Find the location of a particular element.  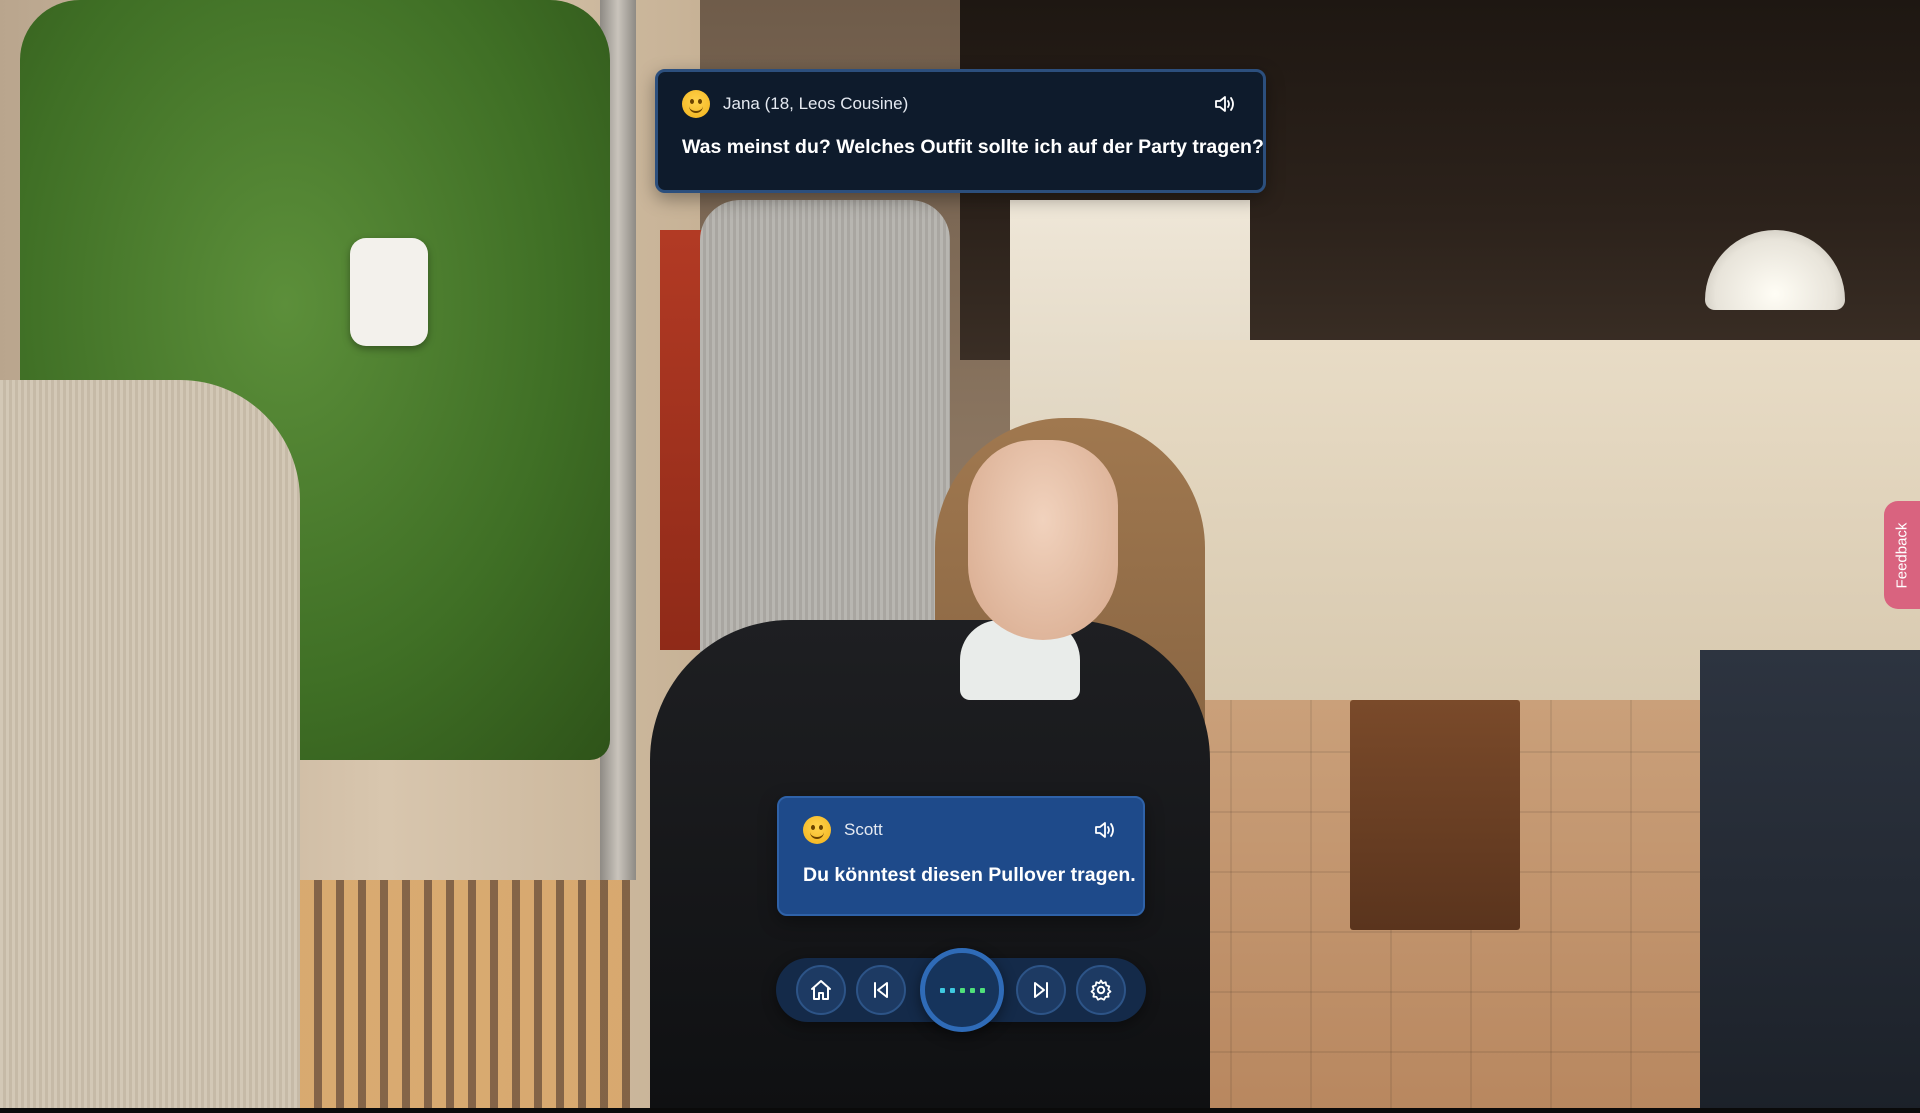

microphone-listening-button is located at coordinates (962, 990).